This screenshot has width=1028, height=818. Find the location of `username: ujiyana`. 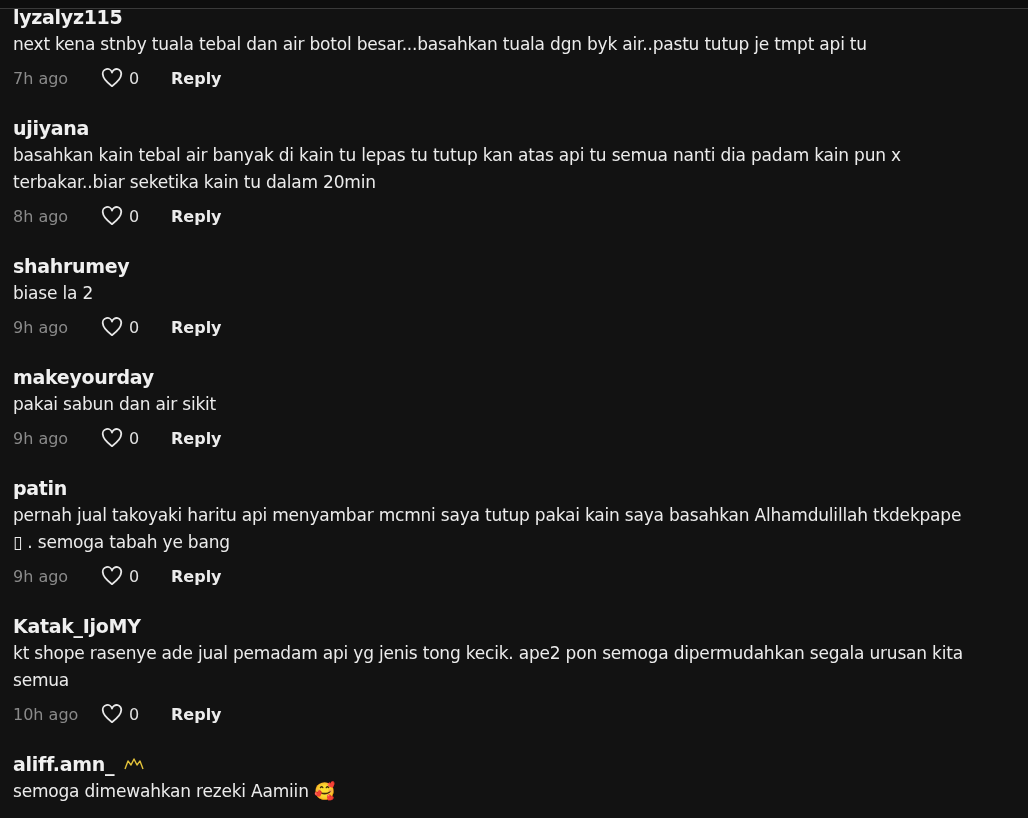

username: ujiyana is located at coordinates (51, 128).